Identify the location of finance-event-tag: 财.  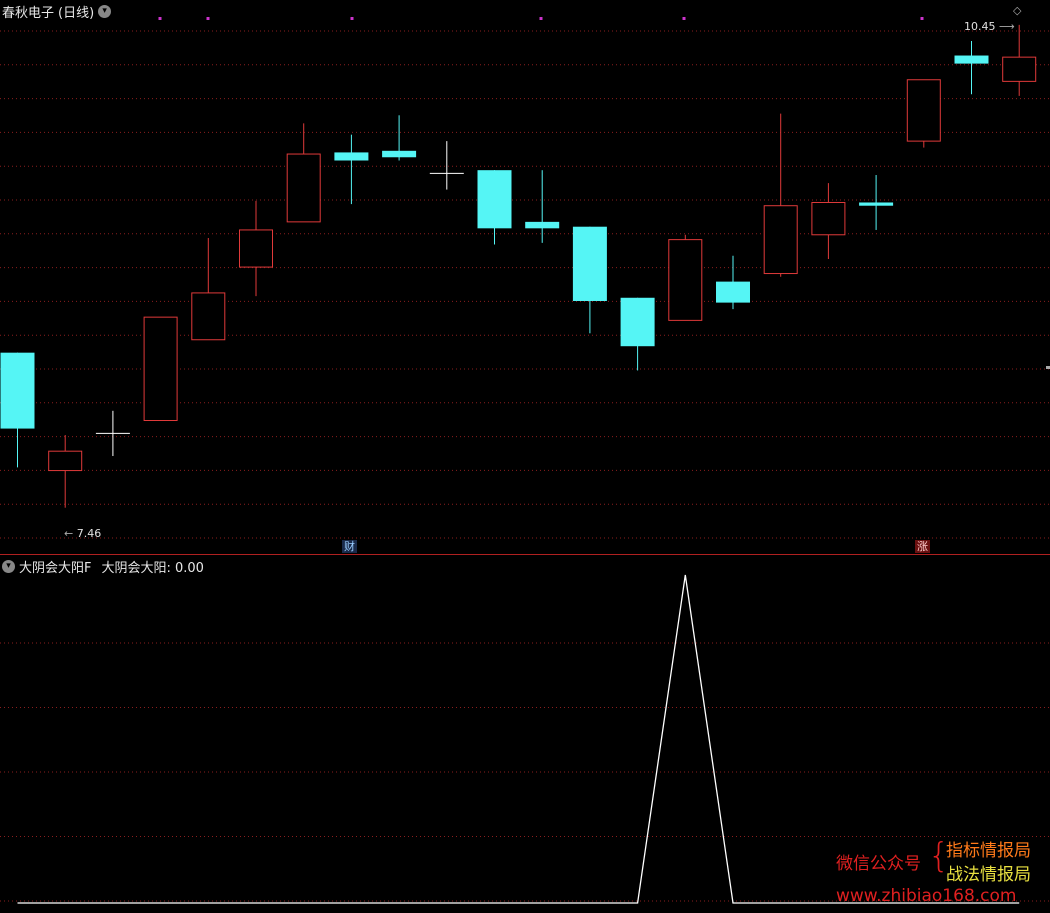
(349, 546).